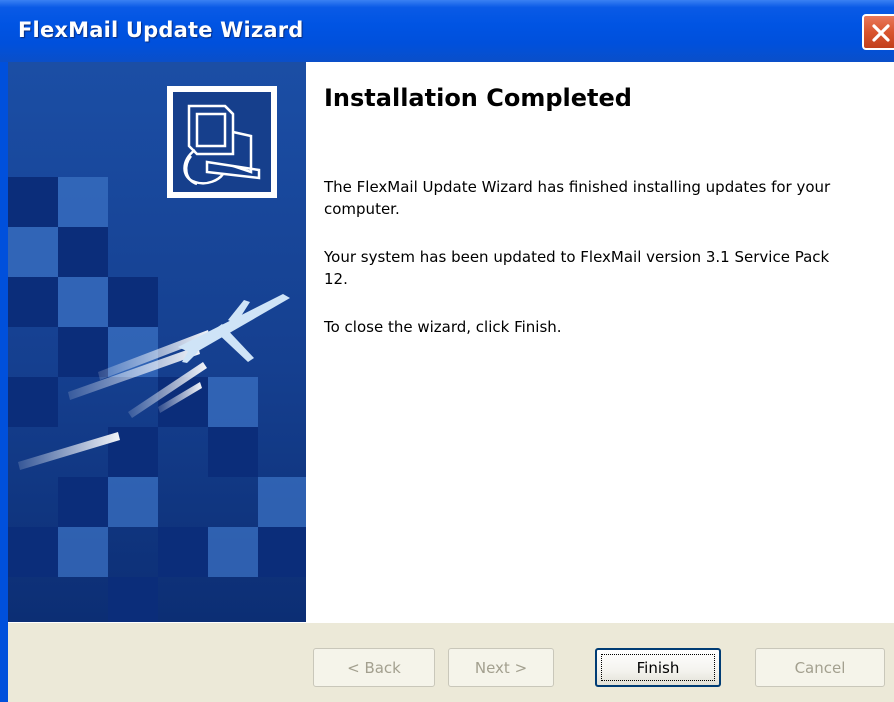  I want to click on close-button, so click(878, 32).